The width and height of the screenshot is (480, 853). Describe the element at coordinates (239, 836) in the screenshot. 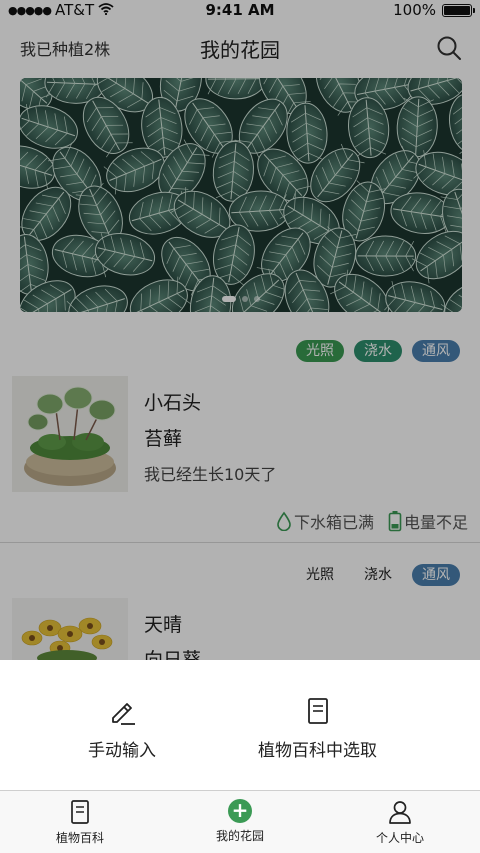

I see `tab-label: 我的花园` at that location.